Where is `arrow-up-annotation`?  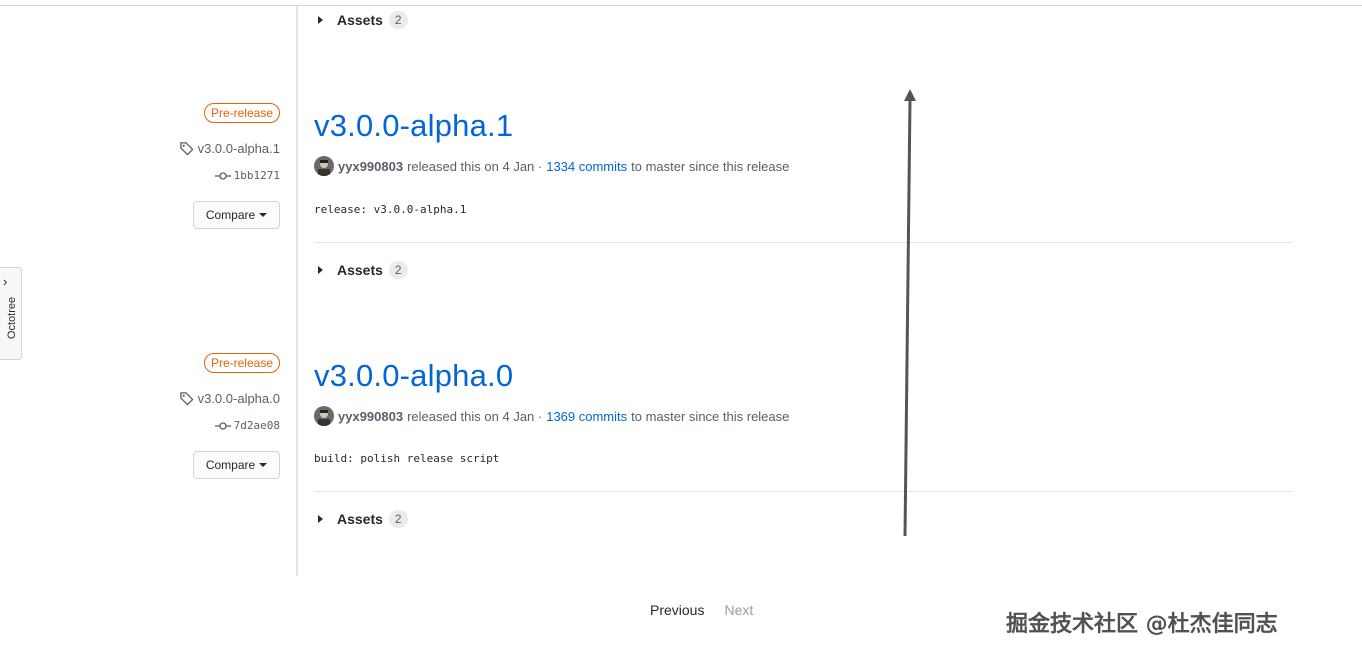 arrow-up-annotation is located at coordinates (909, 313).